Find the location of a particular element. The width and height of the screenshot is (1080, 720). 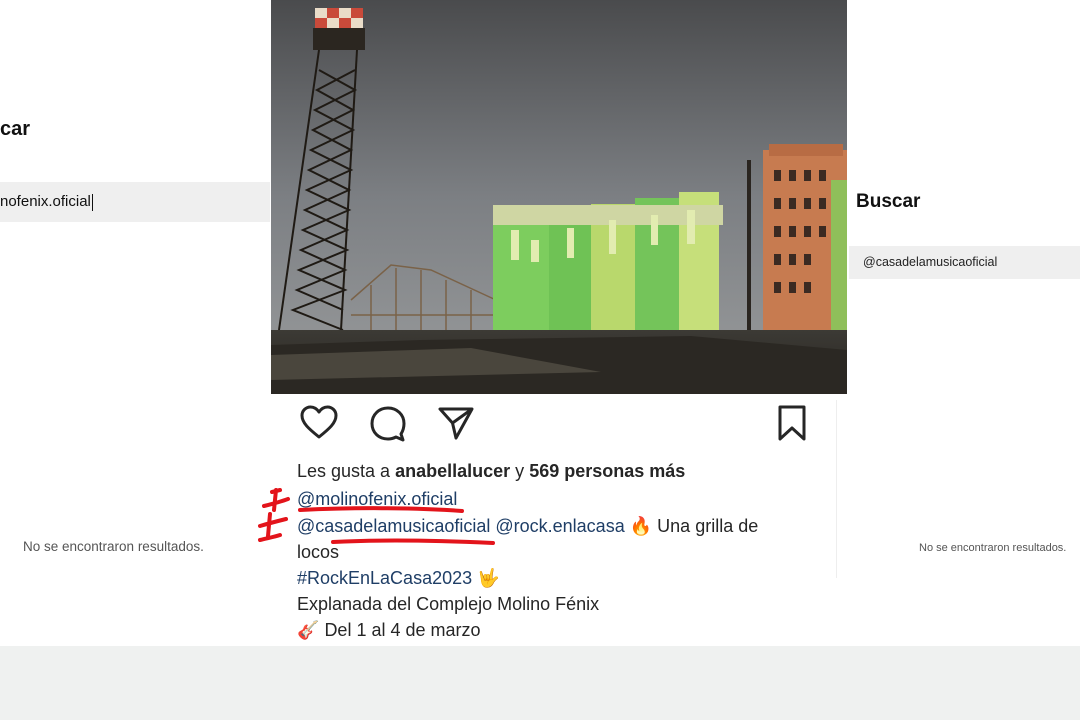

right-search-title: Buscar is located at coordinates (888, 201).